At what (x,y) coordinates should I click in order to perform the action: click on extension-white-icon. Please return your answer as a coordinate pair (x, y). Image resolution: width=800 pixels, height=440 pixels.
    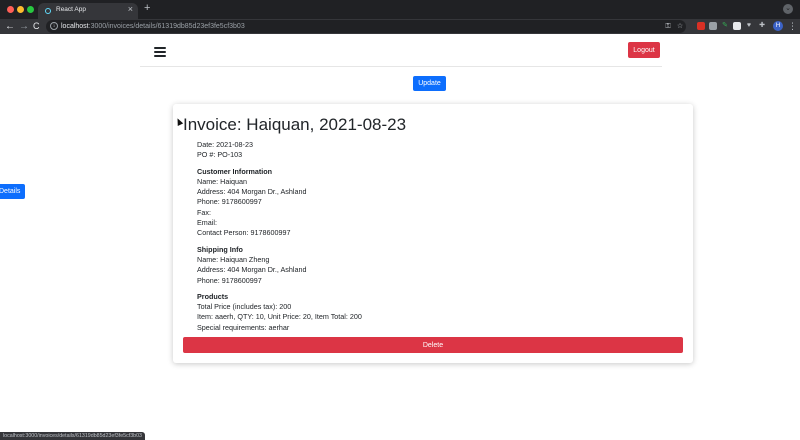
    Looking at the image, I should click on (737, 26).